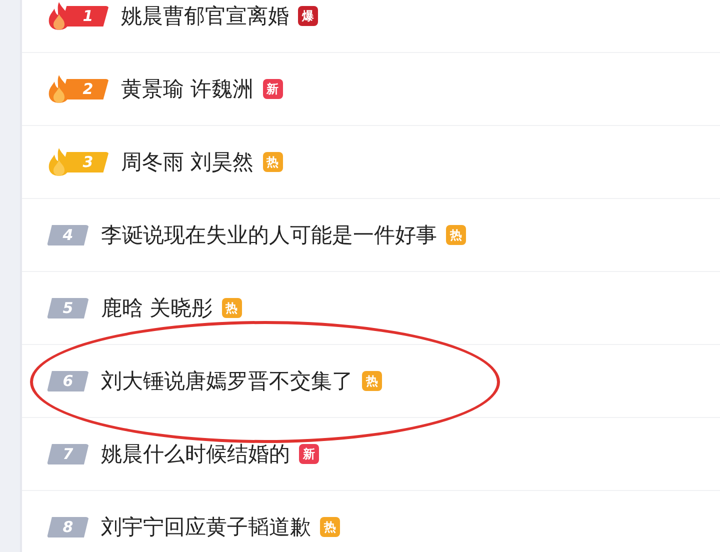  Describe the element at coordinates (205, 16) in the screenshot. I see `trend-title: 姚晨曹郁官宣离婚` at that location.